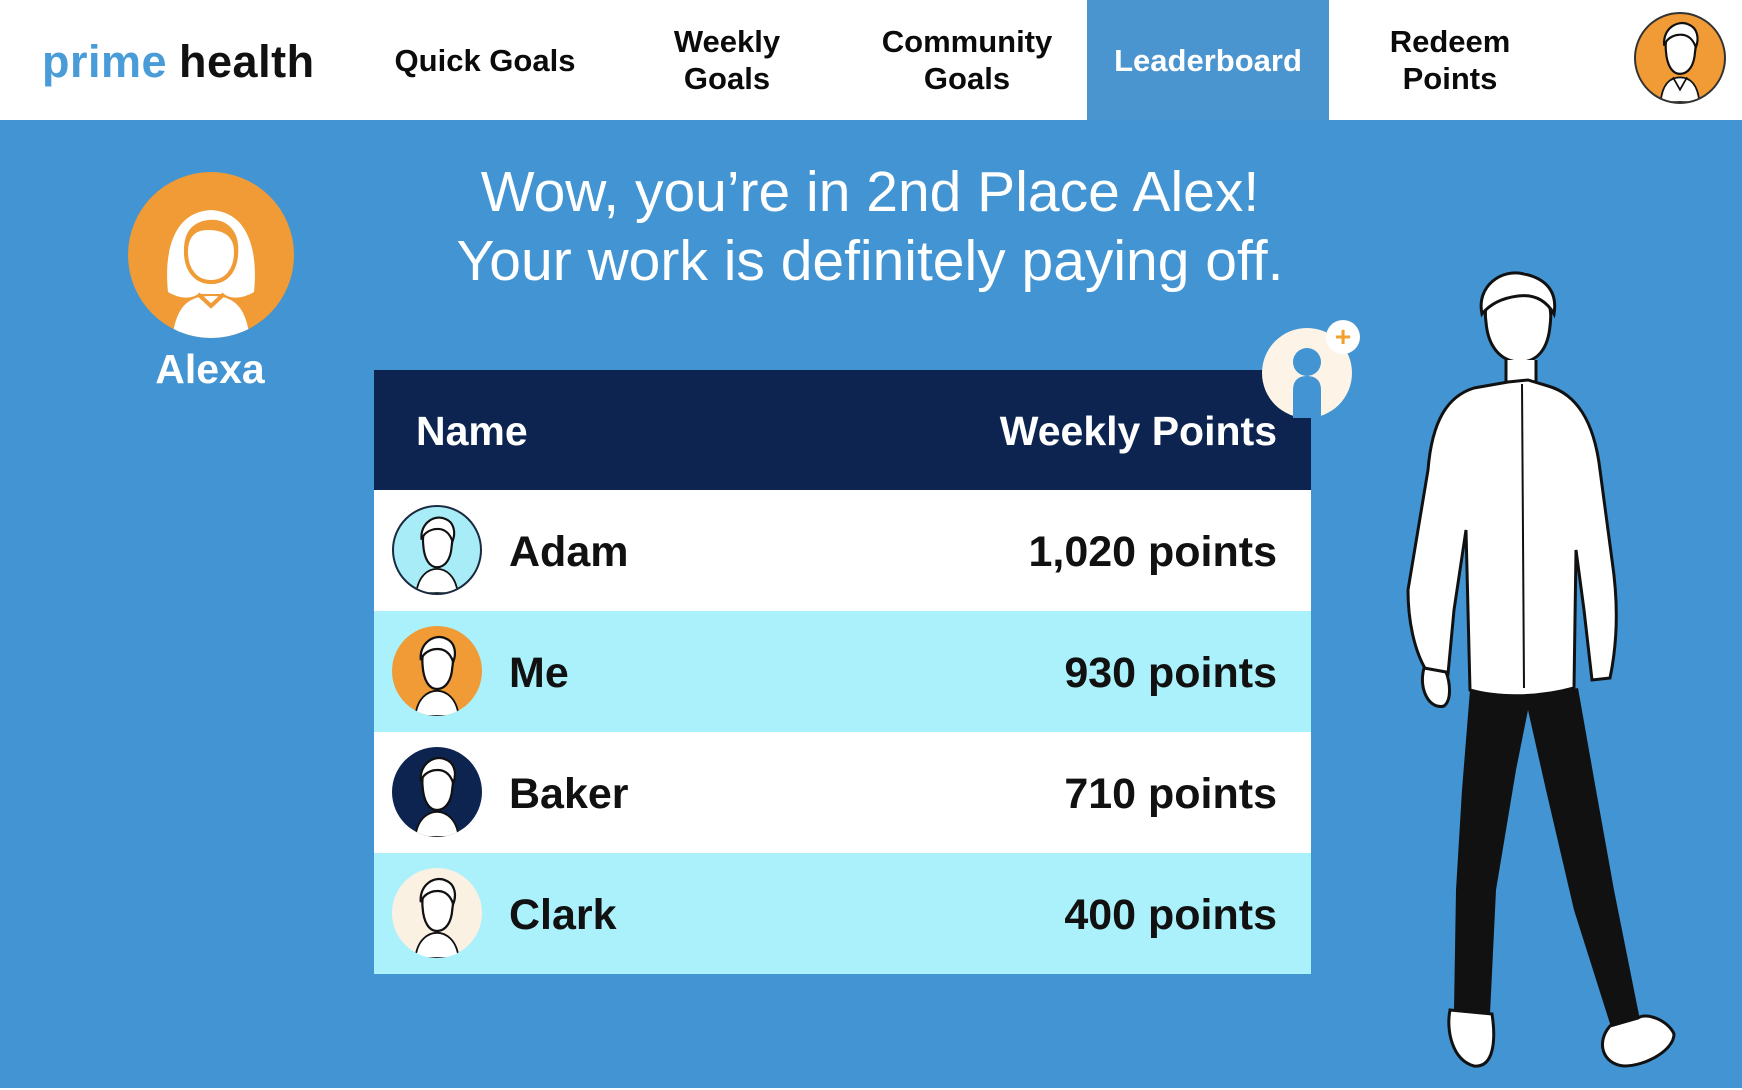  What do you see at coordinates (1208, 60) in the screenshot?
I see `tab-leaderboard: Leaderboard` at bounding box center [1208, 60].